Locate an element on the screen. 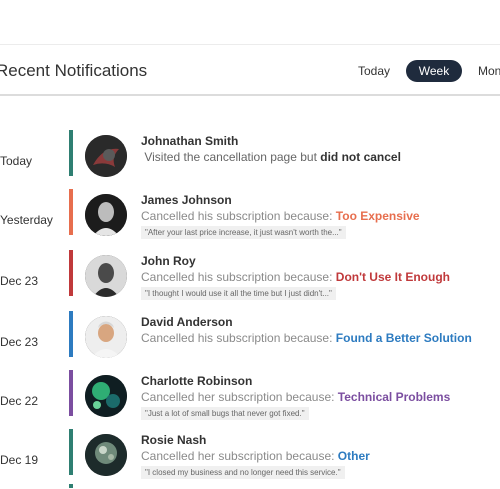 The height and width of the screenshot is (489, 500). tab-month: Mon is located at coordinates (489, 71).